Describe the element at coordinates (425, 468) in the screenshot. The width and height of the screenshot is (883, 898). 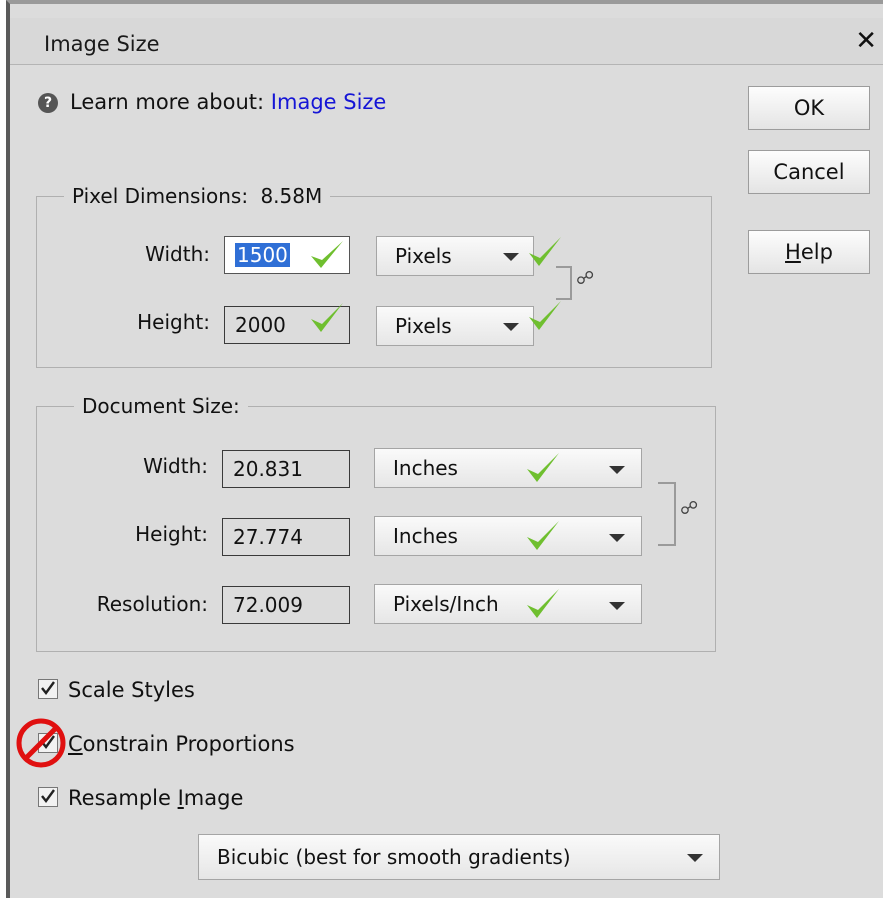
I see `doc-width-unit: Inches` at that location.